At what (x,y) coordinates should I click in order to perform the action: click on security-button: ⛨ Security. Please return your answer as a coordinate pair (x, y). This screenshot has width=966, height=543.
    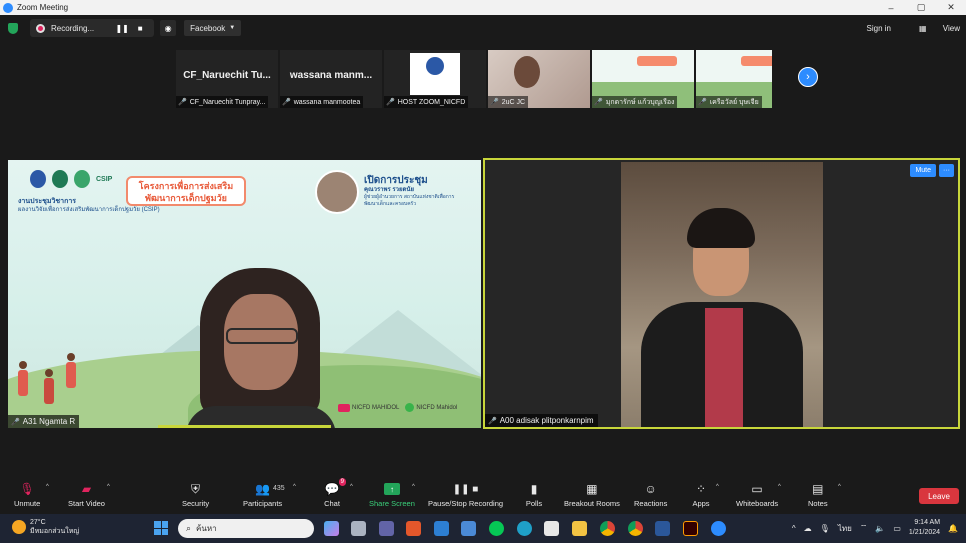
    Looking at the image, I should click on (195, 495).